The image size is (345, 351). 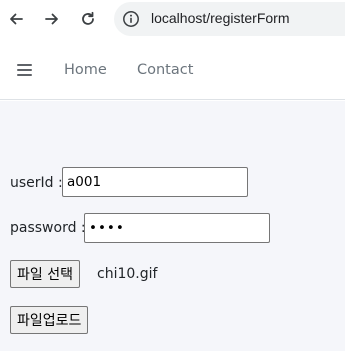 I want to click on hamburger-icon, so click(x=24, y=70).